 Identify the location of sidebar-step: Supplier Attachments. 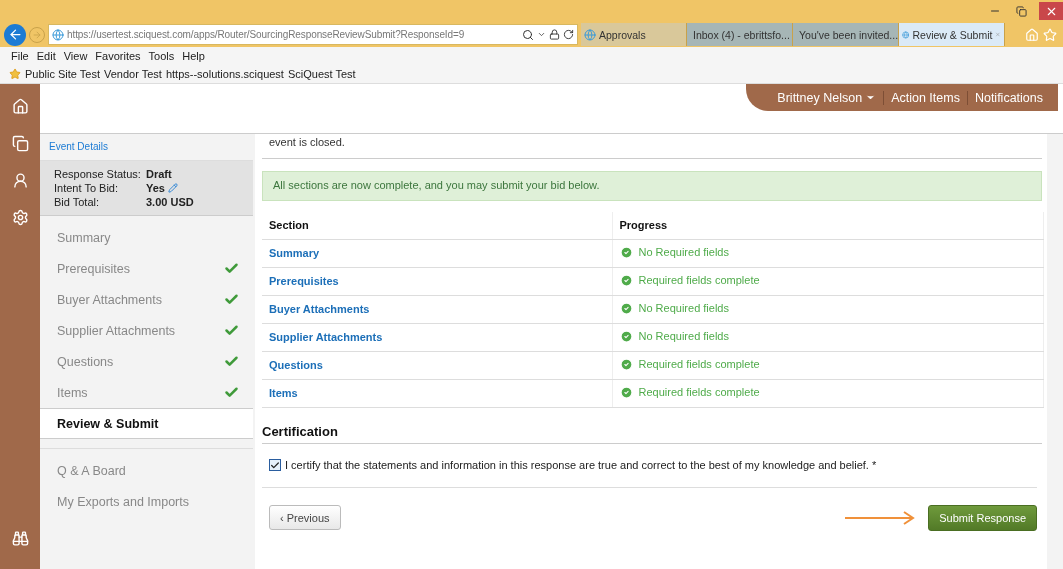
(146, 330).